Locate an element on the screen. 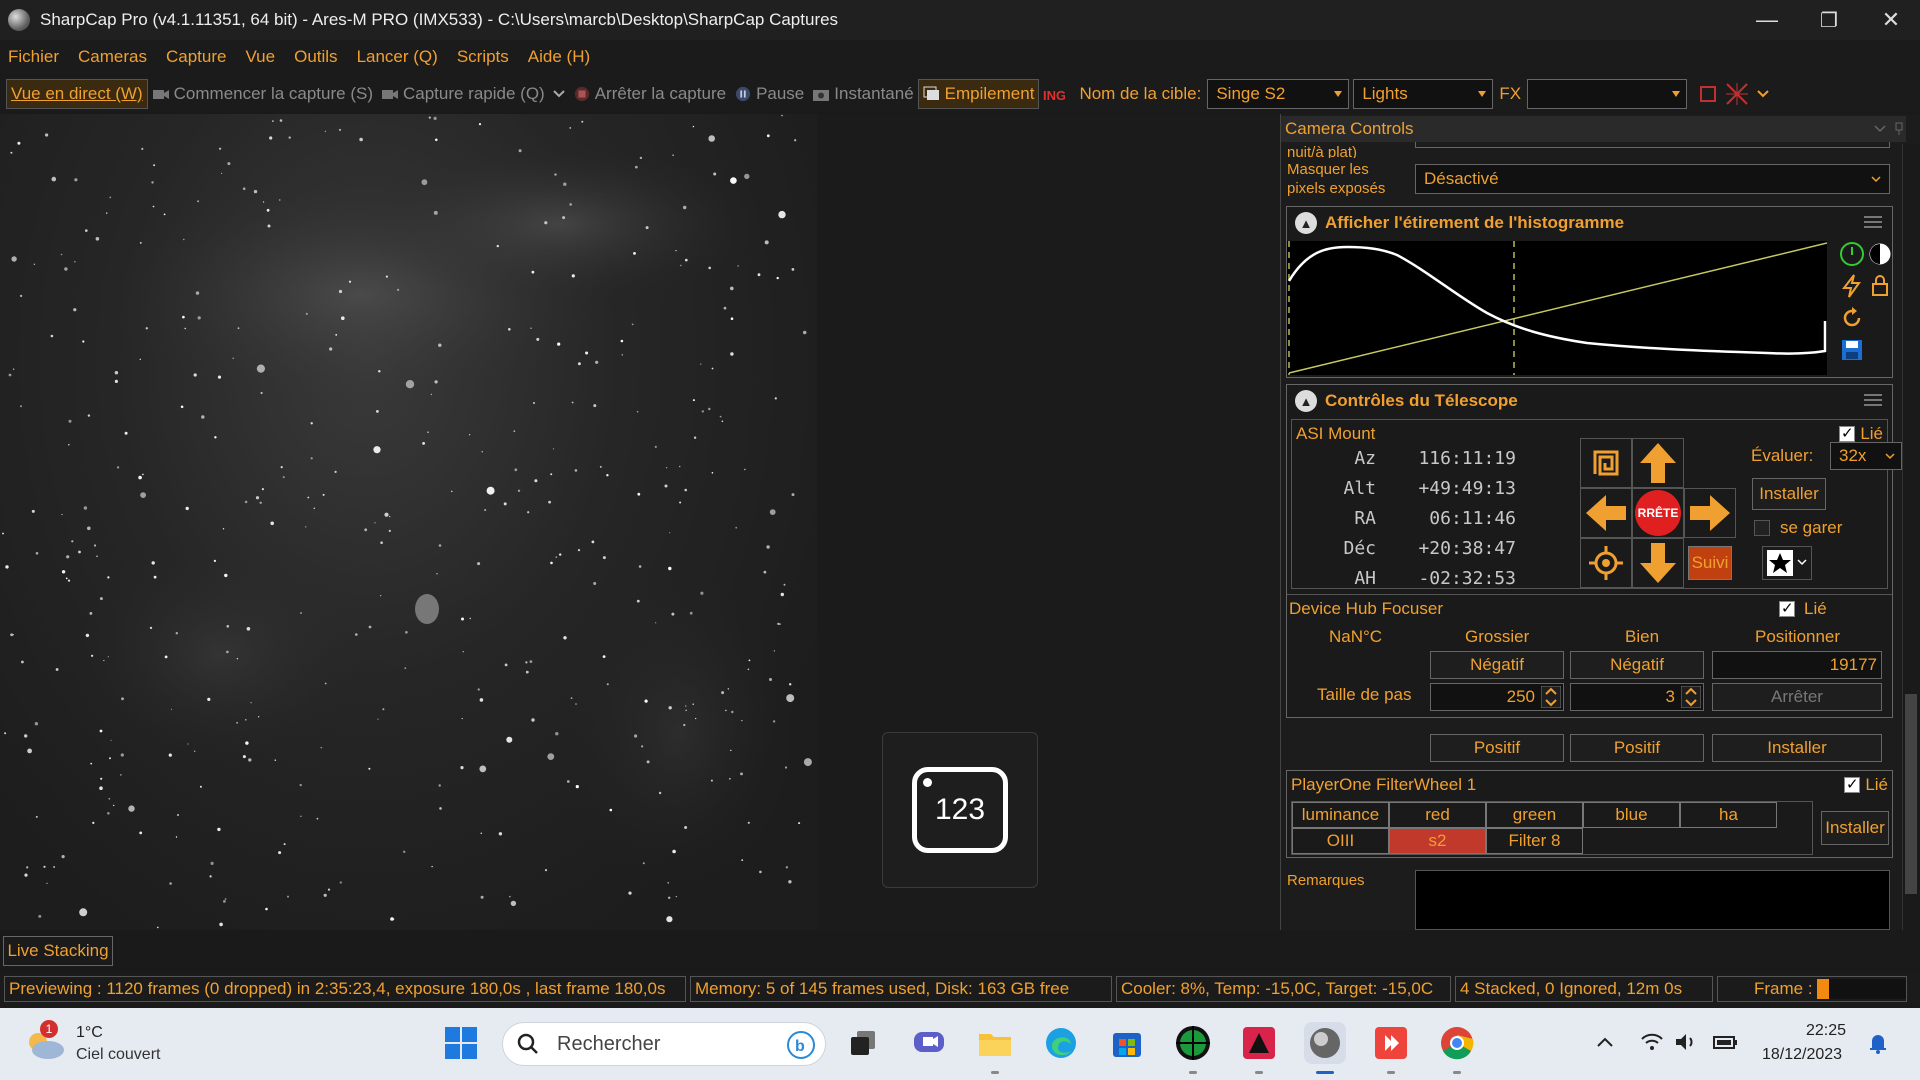  restore-button: ❐ is located at coordinates (1829, 20).